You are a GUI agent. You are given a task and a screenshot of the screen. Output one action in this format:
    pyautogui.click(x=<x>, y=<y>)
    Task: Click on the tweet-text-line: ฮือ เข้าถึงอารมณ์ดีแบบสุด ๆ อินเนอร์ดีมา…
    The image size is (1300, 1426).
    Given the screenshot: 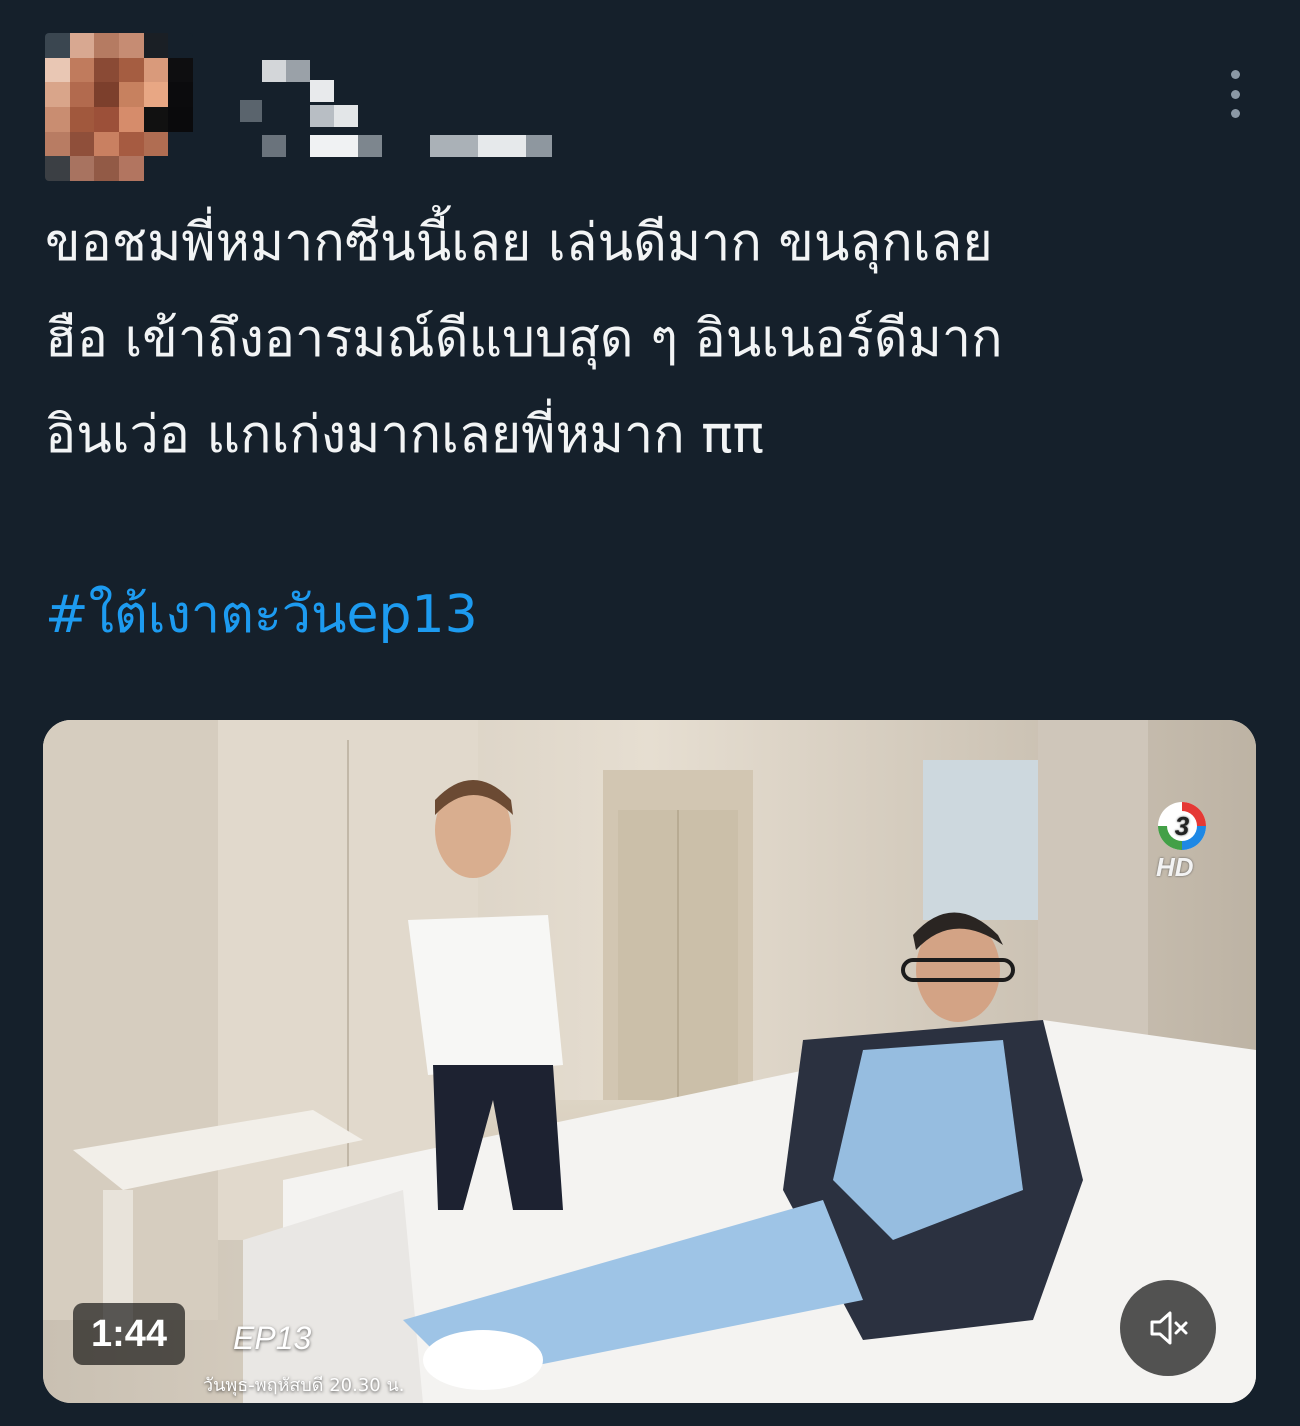 What is the action you would take?
    pyautogui.click(x=524, y=339)
    